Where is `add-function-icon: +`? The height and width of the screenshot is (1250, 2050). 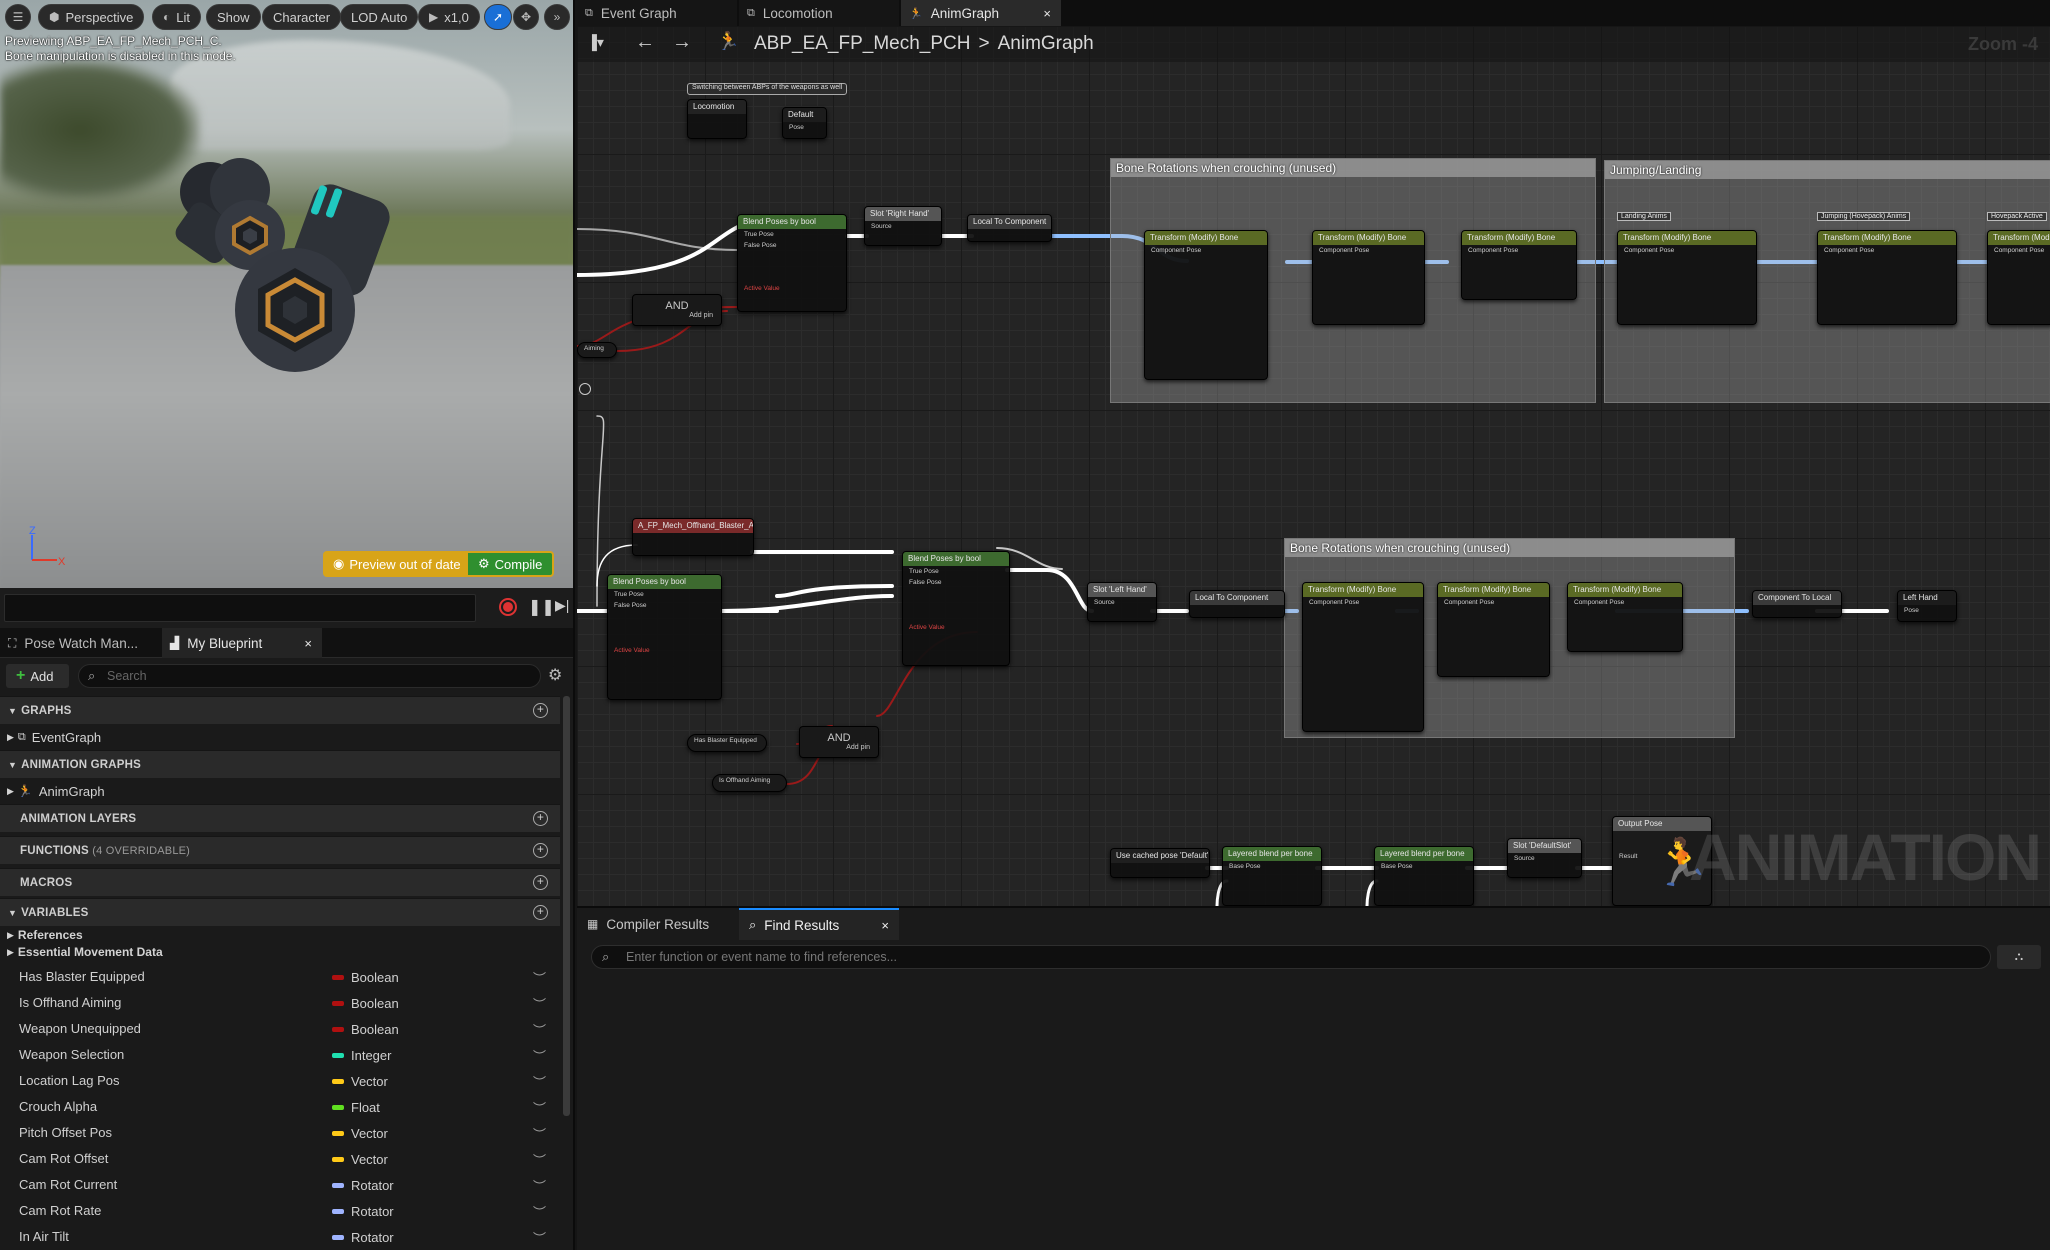
add-function-icon: + is located at coordinates (540, 850).